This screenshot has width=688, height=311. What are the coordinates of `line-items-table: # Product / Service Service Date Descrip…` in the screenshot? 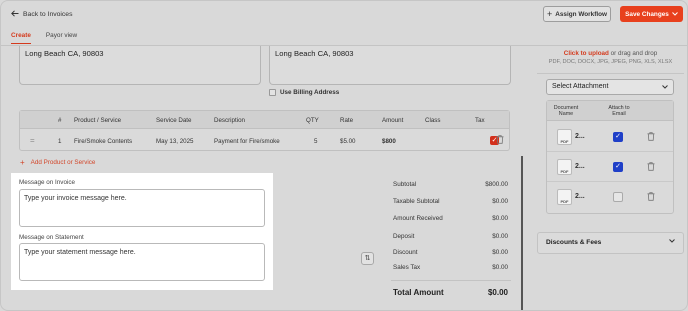 It's located at (264, 130).